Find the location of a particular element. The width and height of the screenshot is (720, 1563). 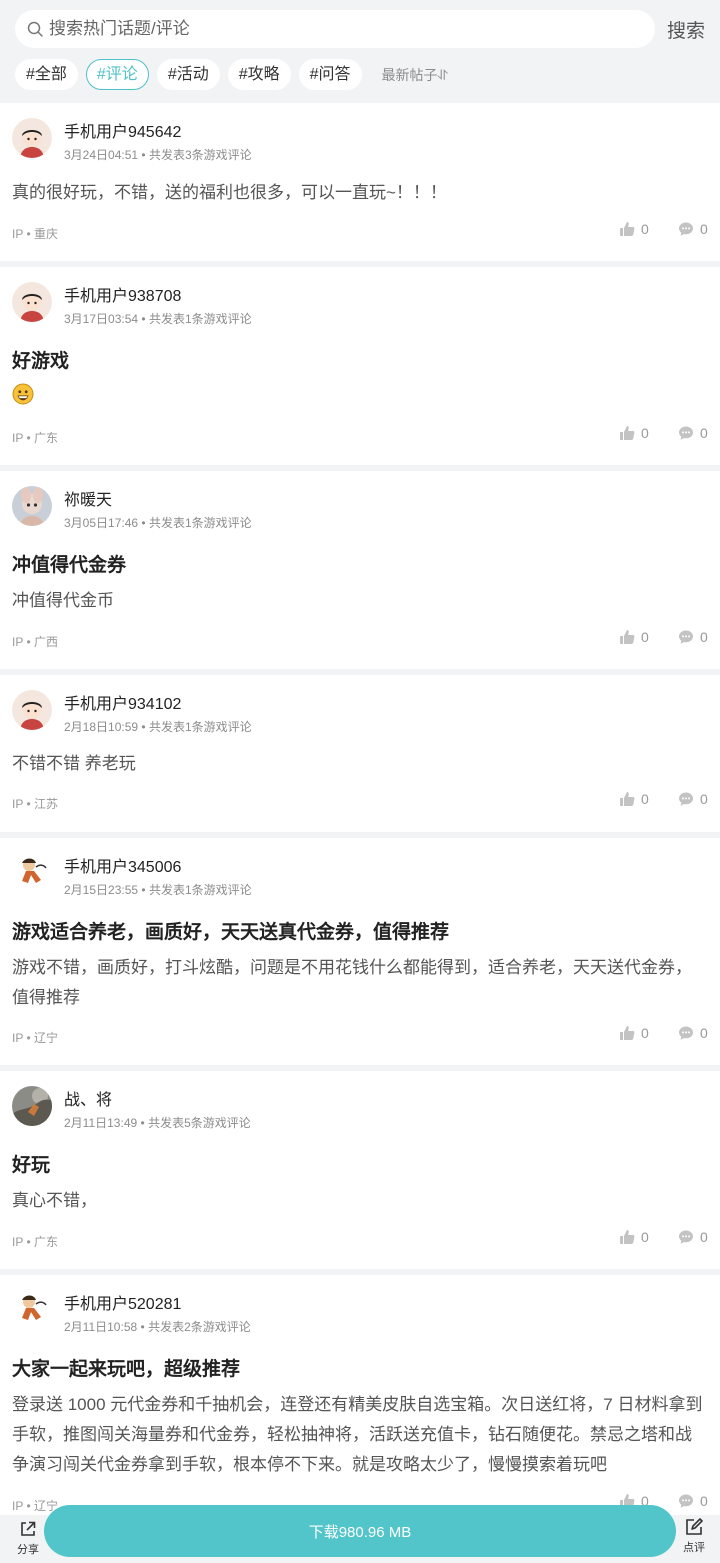

post-meta: 3月05日17:46 • 共发表1条游戏评论 is located at coordinates (158, 522).